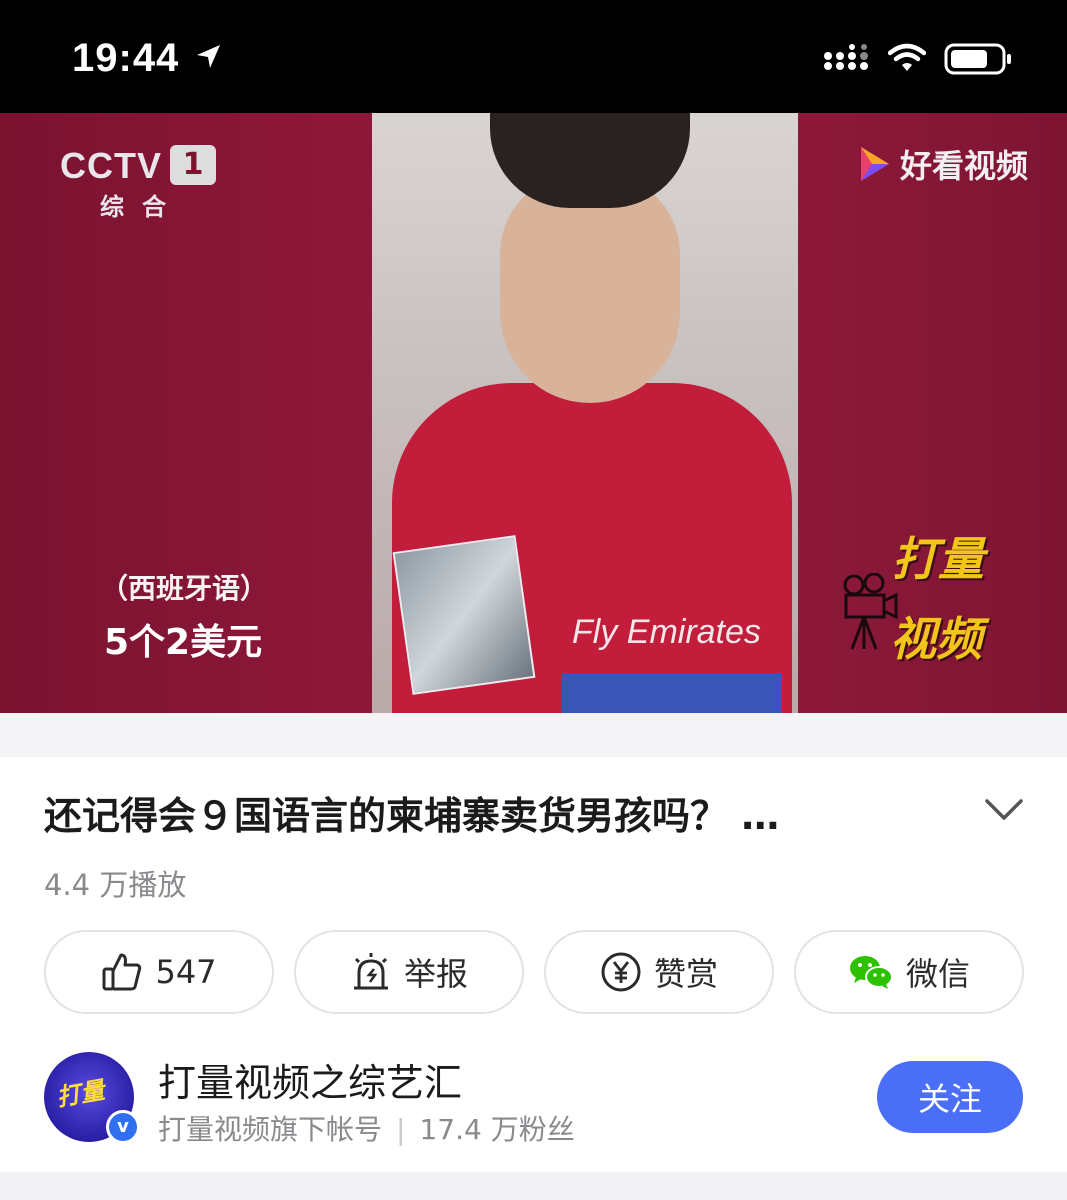  I want to click on haokan-watermark: 好看视频, so click(943, 164).